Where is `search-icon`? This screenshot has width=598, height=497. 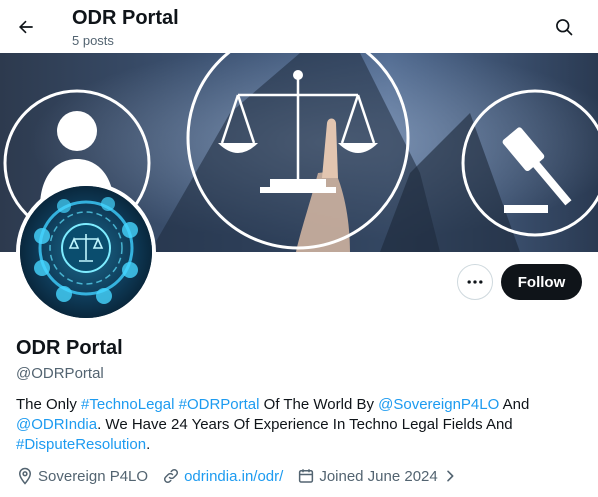
search-icon is located at coordinates (564, 27).